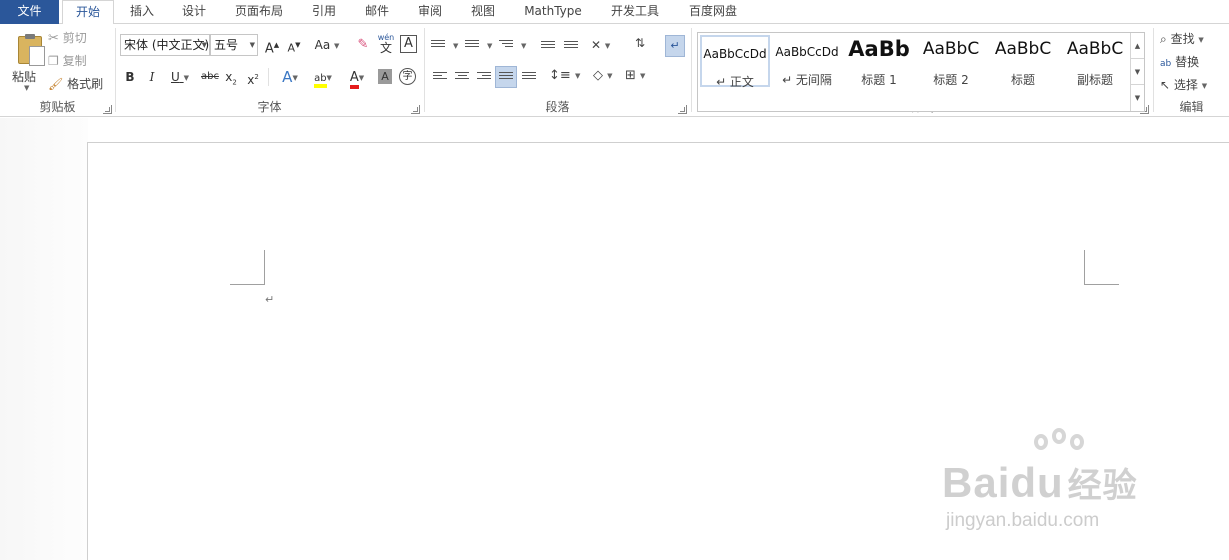 Image resolution: width=1229 pixels, height=560 pixels. Describe the element at coordinates (596, 45) in the screenshot. I see `chinese-layout-icon: ✕` at that location.